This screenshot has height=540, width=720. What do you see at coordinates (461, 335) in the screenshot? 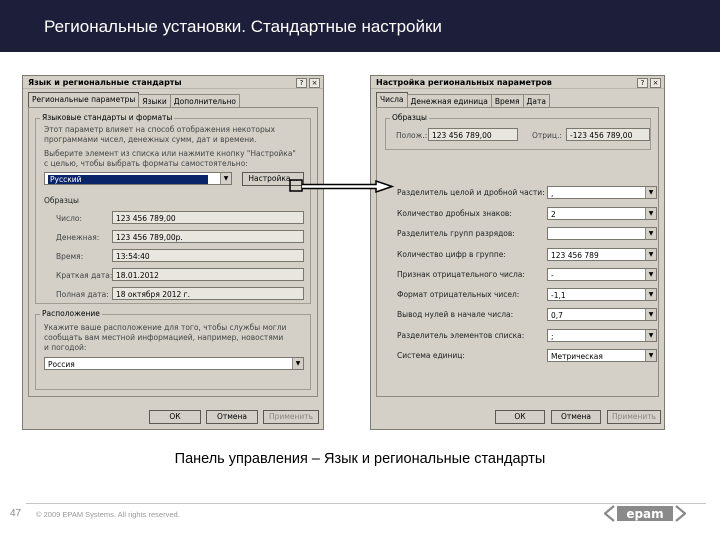
I see `list-separator-label: Разделитель элементов списка:` at bounding box center [461, 335].